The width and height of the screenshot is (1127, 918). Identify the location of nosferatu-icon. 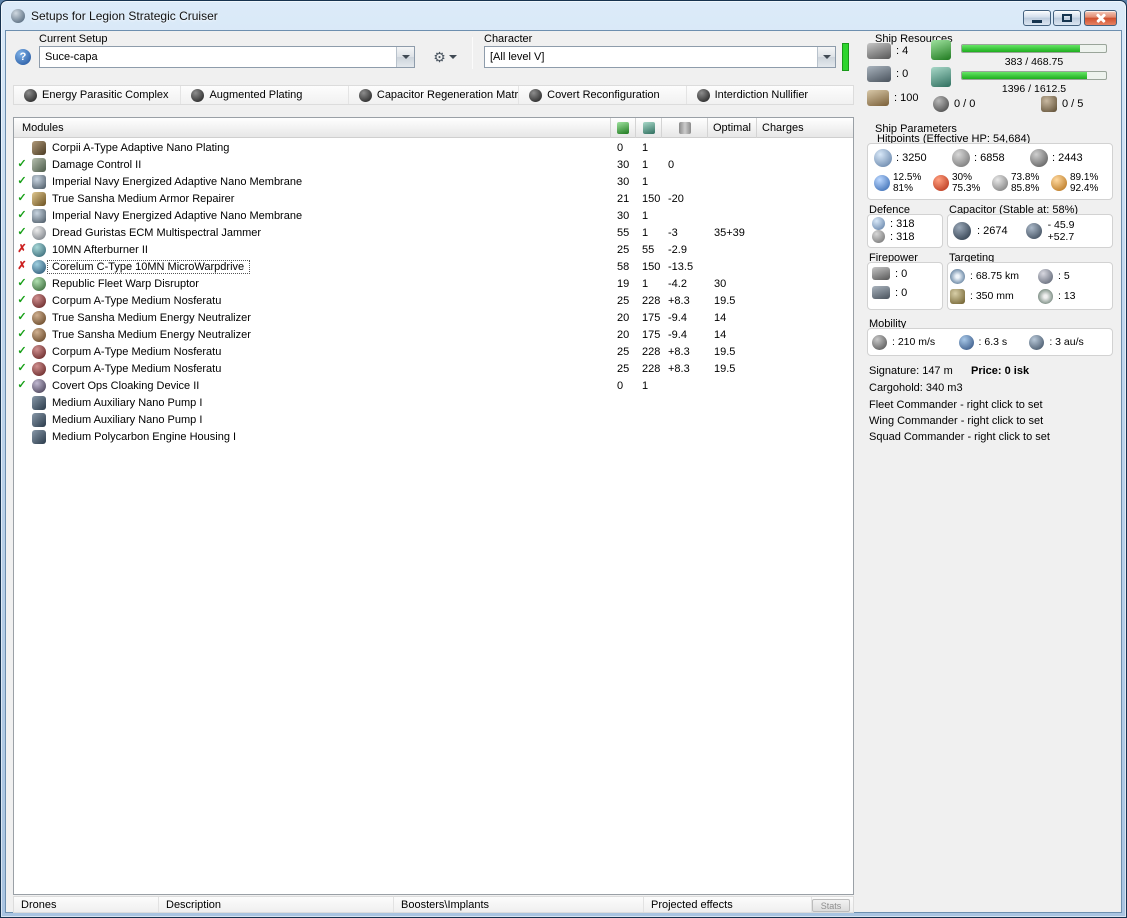
(39, 368).